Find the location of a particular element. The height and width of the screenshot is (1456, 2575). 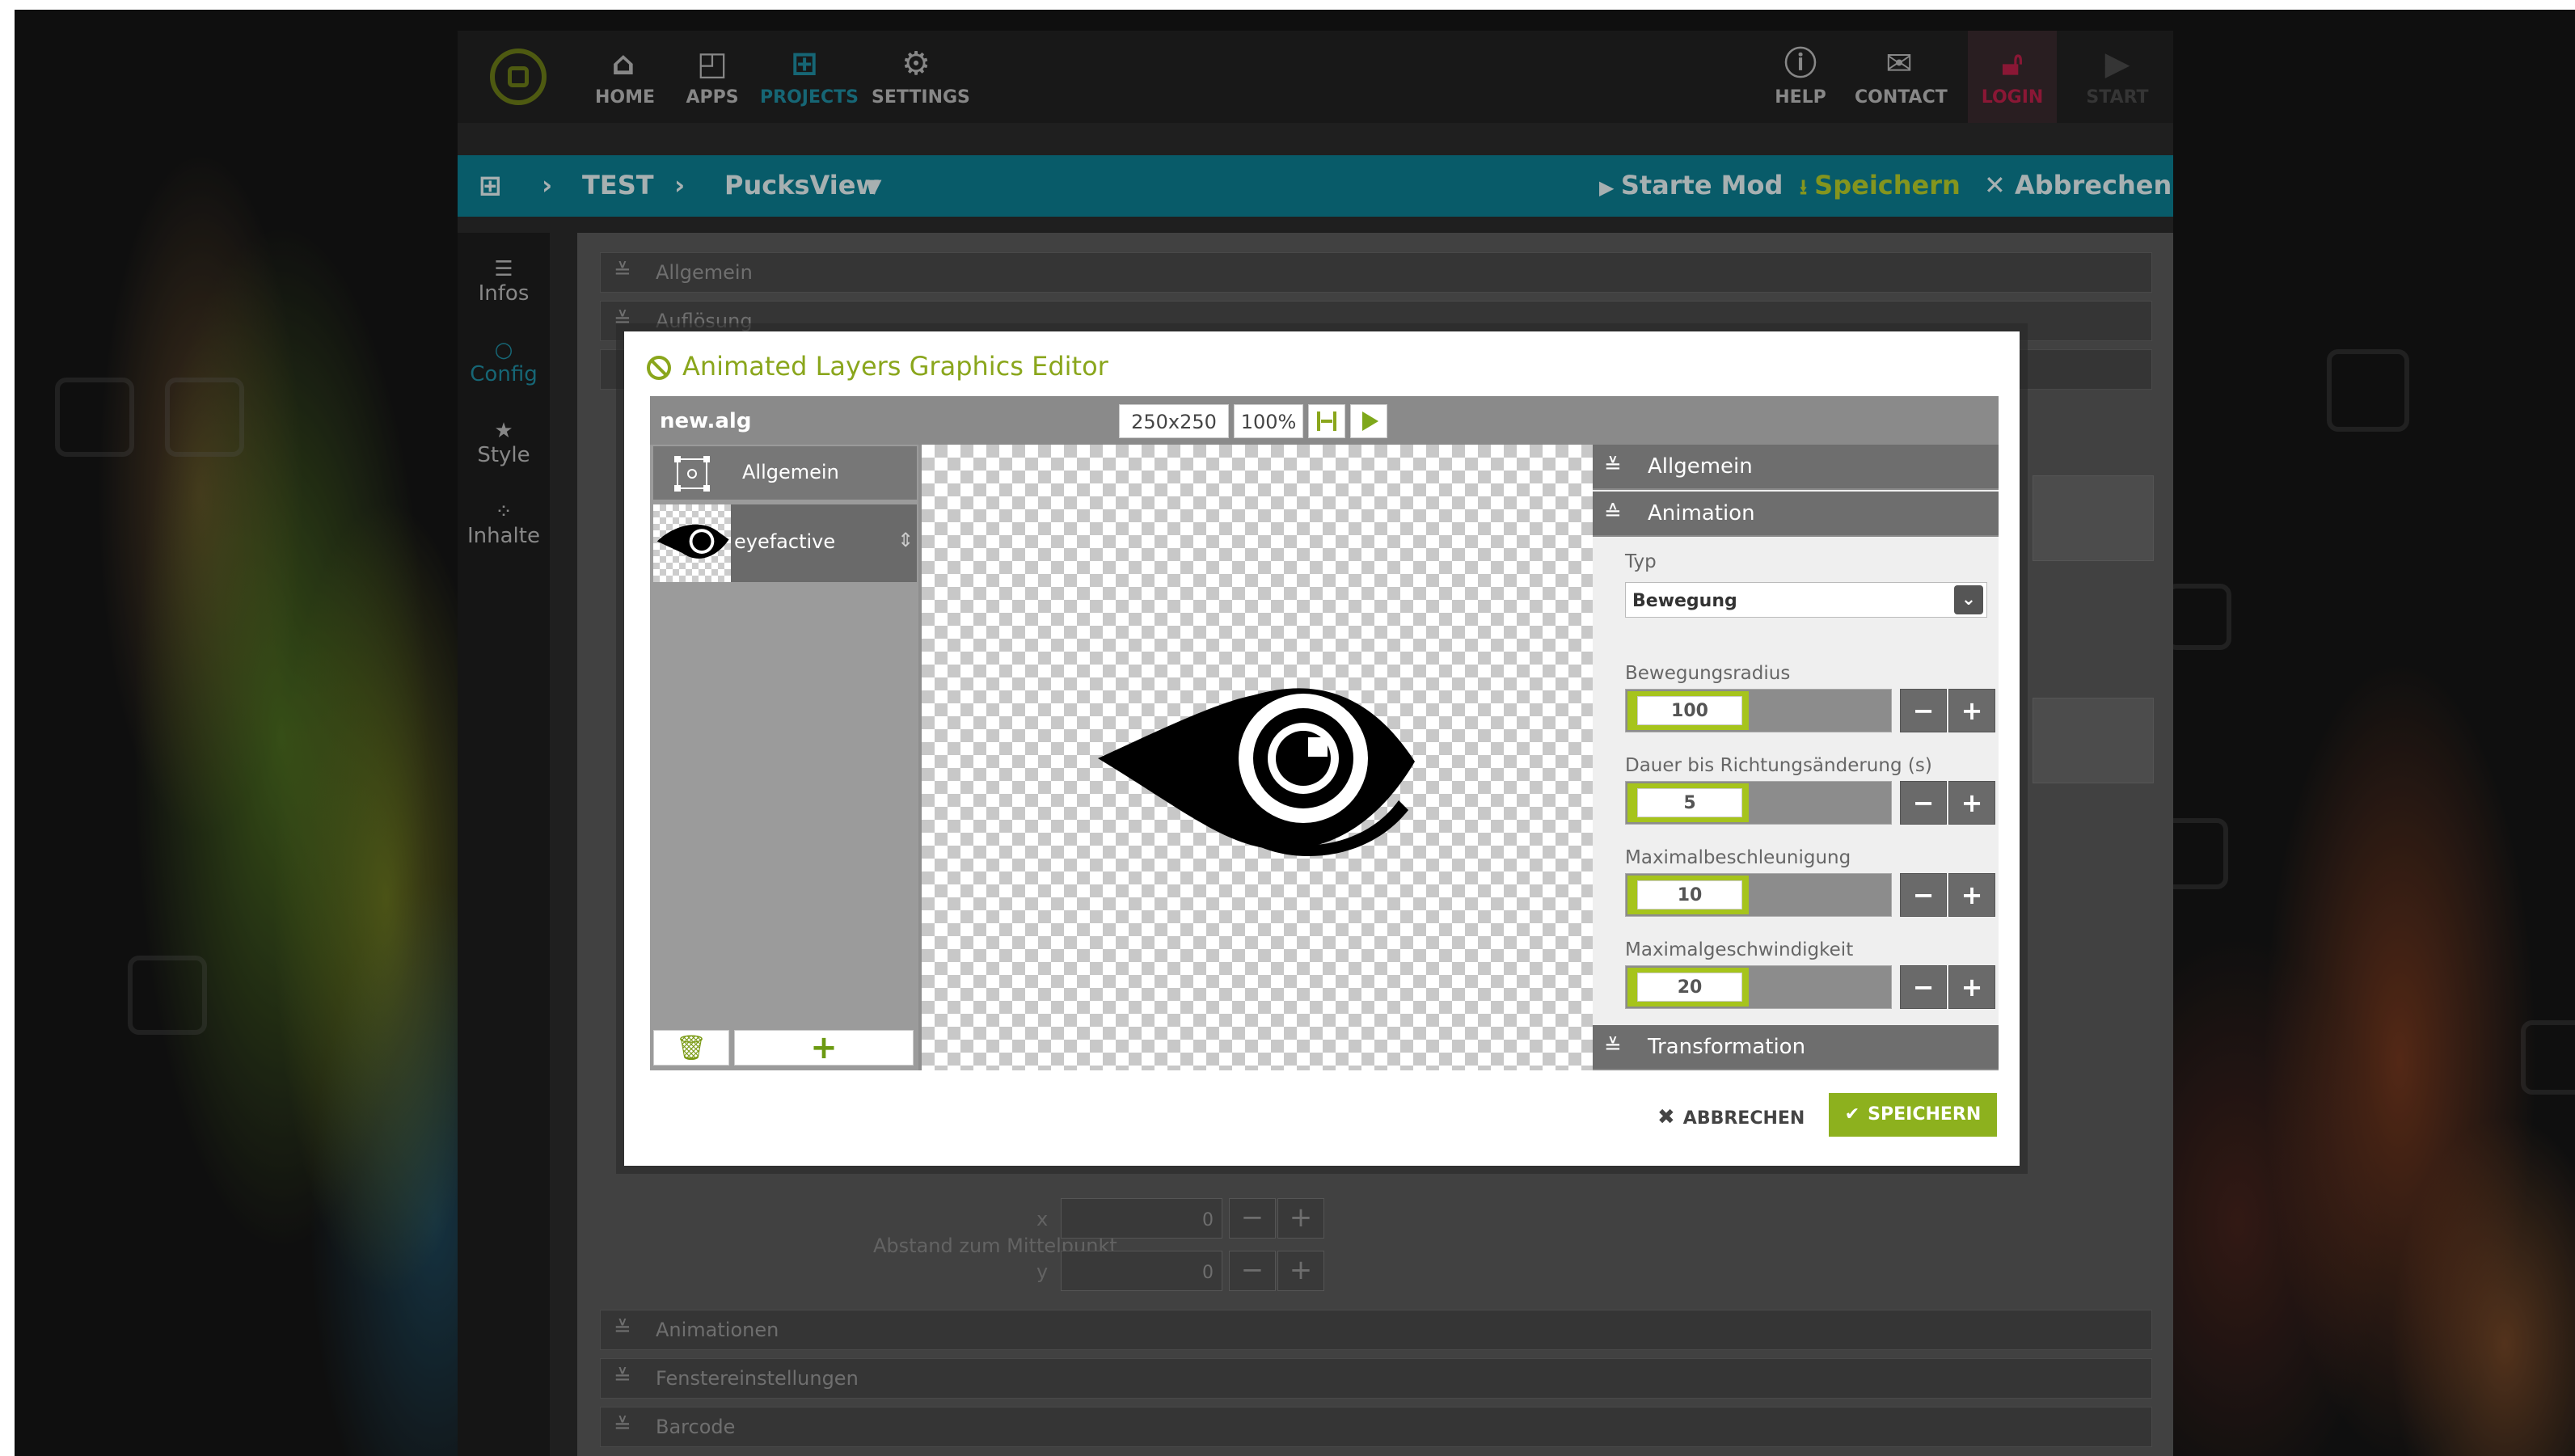

fit-width-button is located at coordinates (1326, 421).